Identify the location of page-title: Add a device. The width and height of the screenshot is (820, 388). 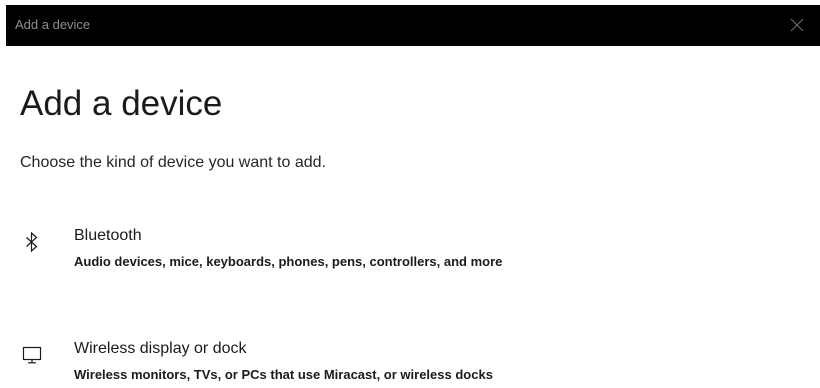
(121, 103).